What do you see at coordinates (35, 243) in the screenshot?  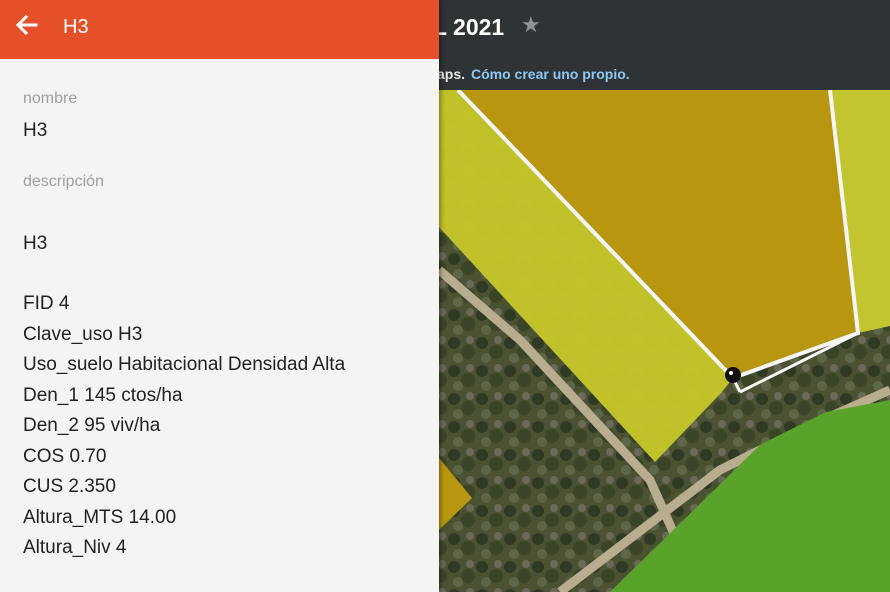 I see `descripcion-value: H3` at bounding box center [35, 243].